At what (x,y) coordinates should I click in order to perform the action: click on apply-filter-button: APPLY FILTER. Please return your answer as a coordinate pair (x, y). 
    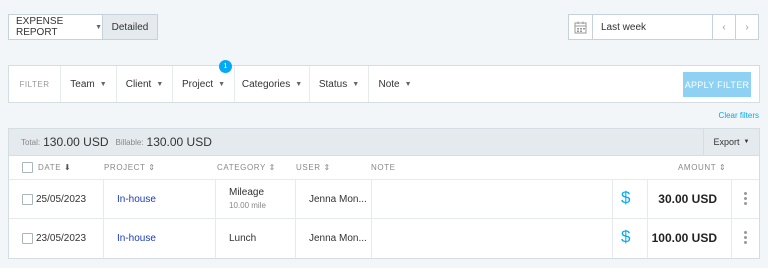
    Looking at the image, I should click on (717, 84).